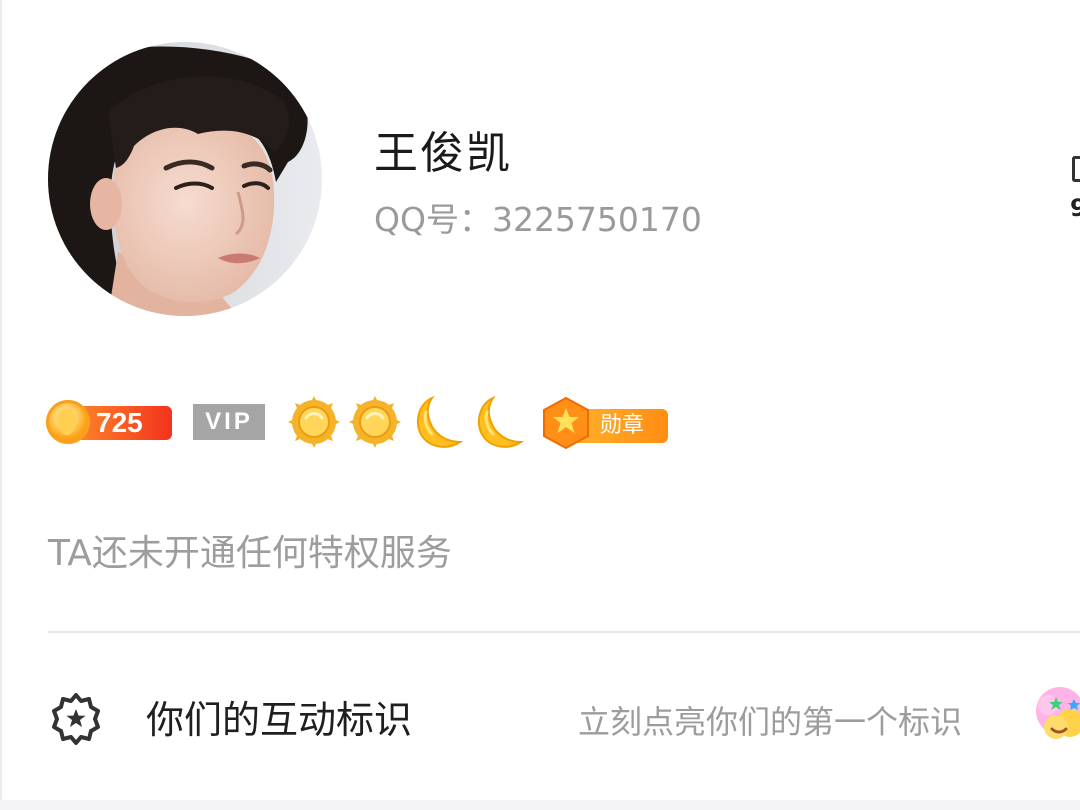 The image size is (1080, 810). I want to click on medal-badge: 勋章, so click(607, 423).